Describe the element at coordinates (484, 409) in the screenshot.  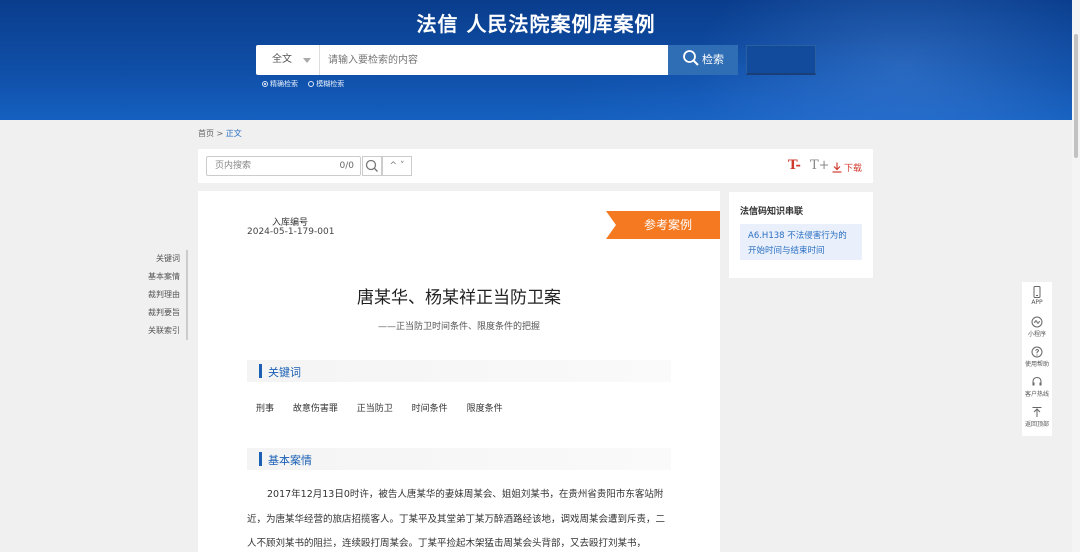
I see `keyword-tag: 限度条件` at that location.